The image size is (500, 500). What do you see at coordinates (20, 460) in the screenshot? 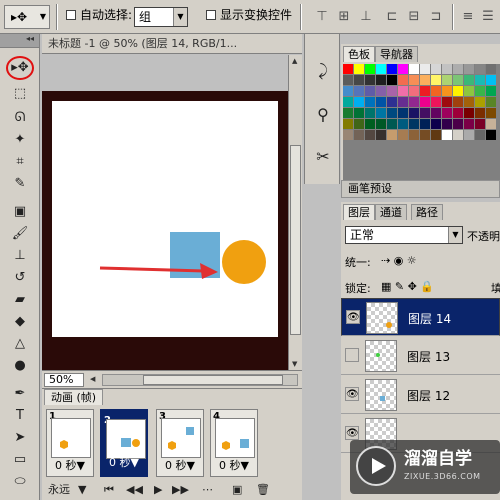
I see `rectangle-tool-icon: ▭` at bounding box center [20, 460].